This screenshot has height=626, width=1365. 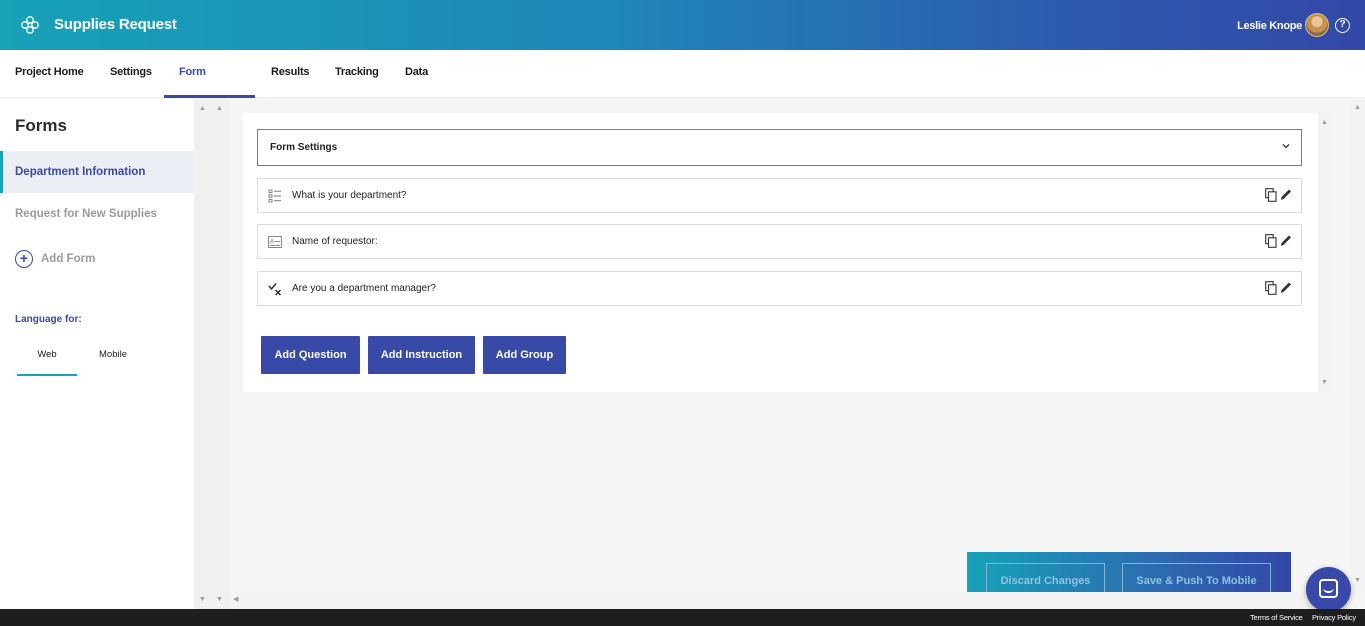 I want to click on forms-heading: Forms, so click(x=41, y=125).